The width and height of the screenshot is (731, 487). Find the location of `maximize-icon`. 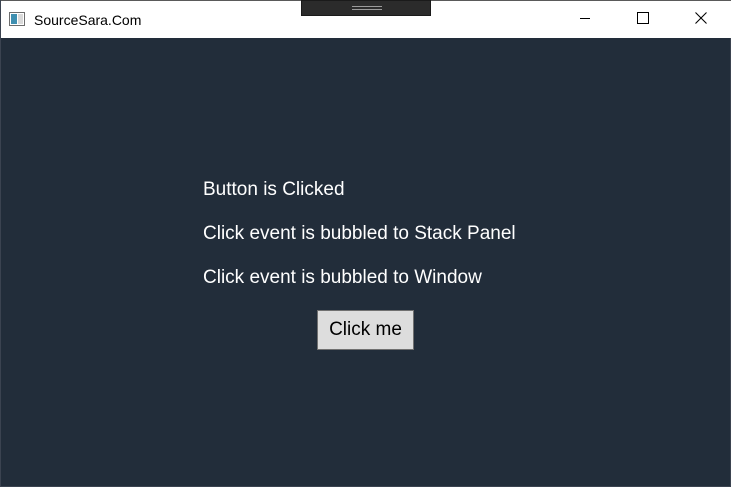

maximize-icon is located at coordinates (643, 20).